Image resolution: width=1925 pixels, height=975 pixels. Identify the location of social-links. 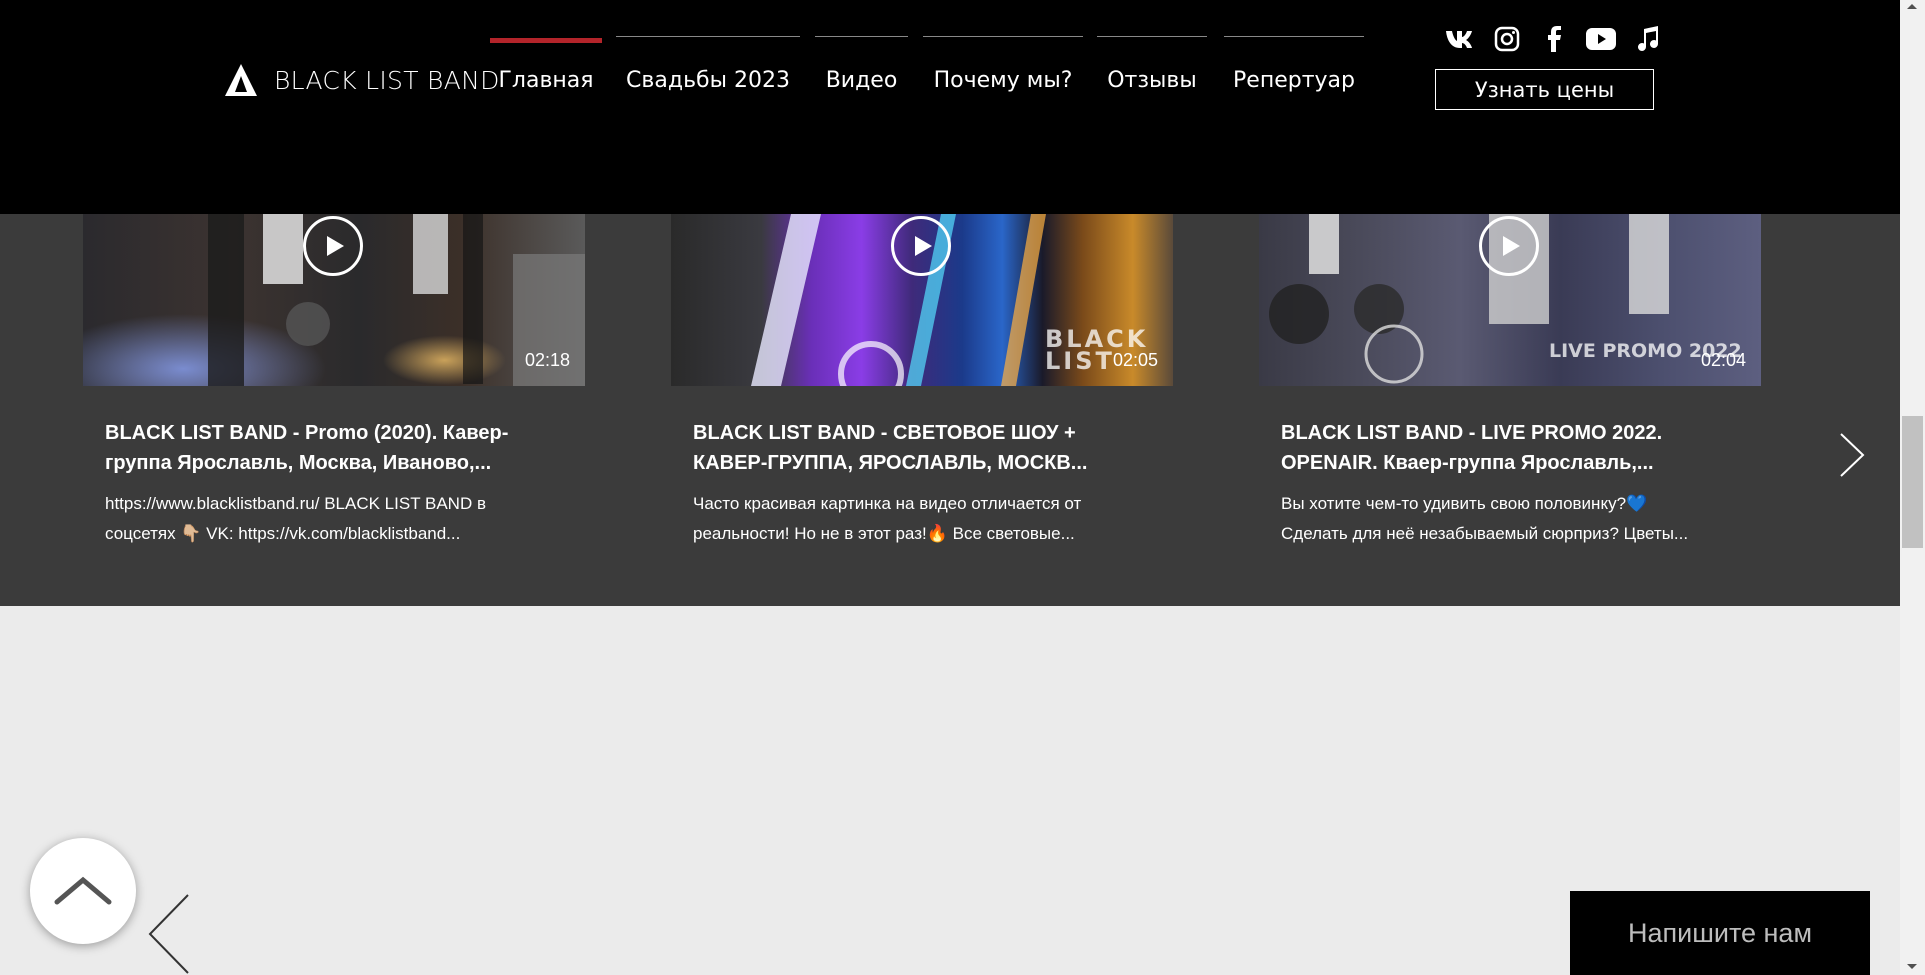
(1553, 39).